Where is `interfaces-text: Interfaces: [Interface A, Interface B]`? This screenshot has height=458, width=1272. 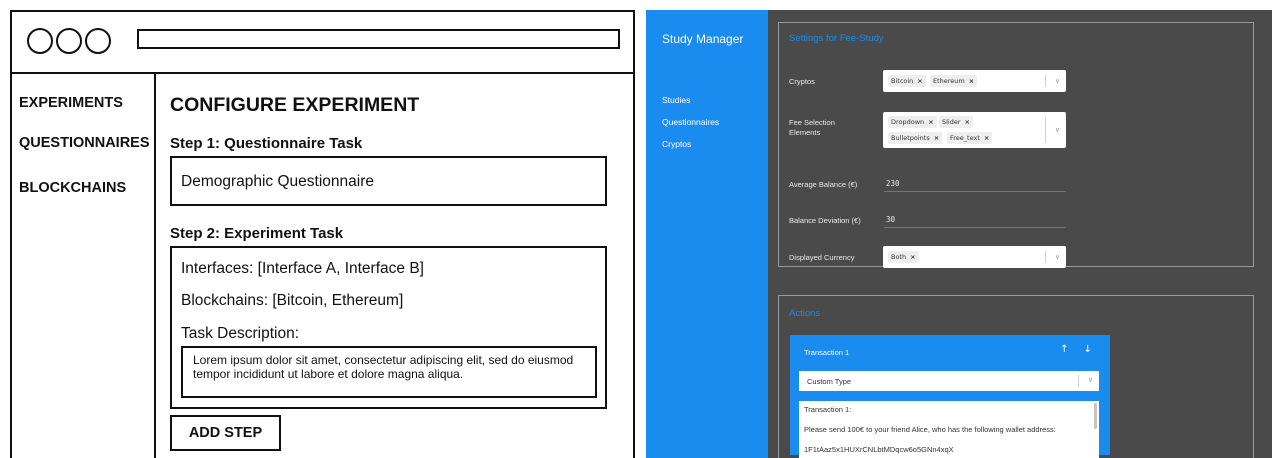 interfaces-text: Interfaces: [Interface A, Interface B] is located at coordinates (302, 269).